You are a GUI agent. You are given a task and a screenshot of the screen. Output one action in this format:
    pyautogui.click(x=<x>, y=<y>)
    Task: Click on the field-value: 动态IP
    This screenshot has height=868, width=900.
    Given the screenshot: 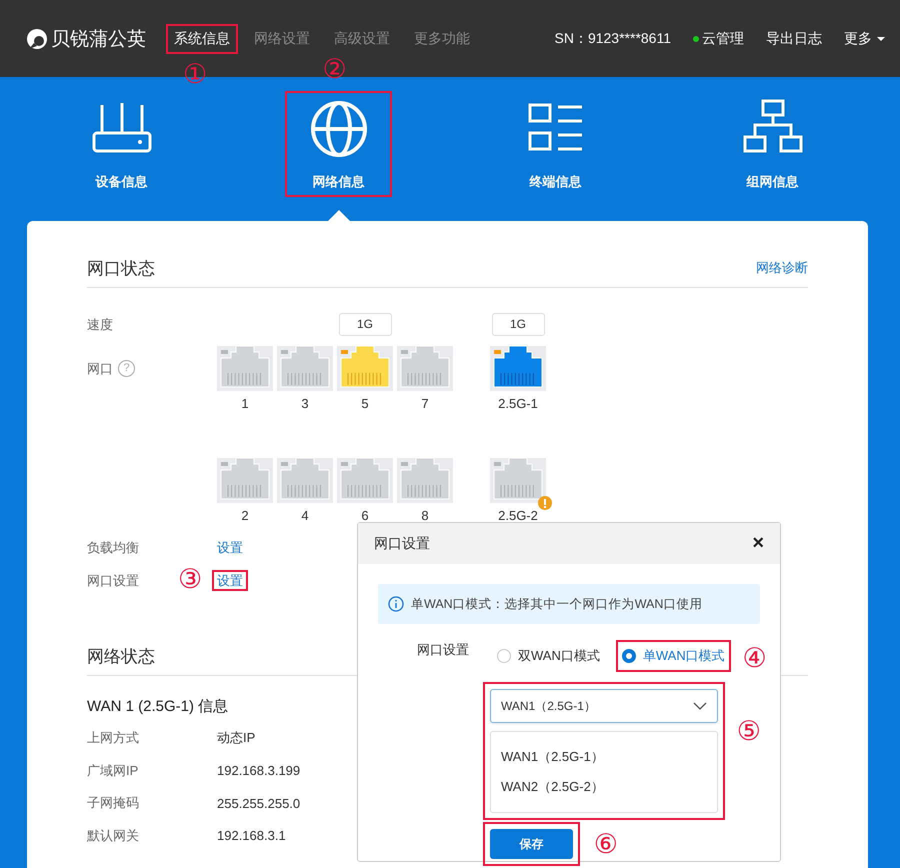 What is the action you would take?
    pyautogui.click(x=236, y=738)
    